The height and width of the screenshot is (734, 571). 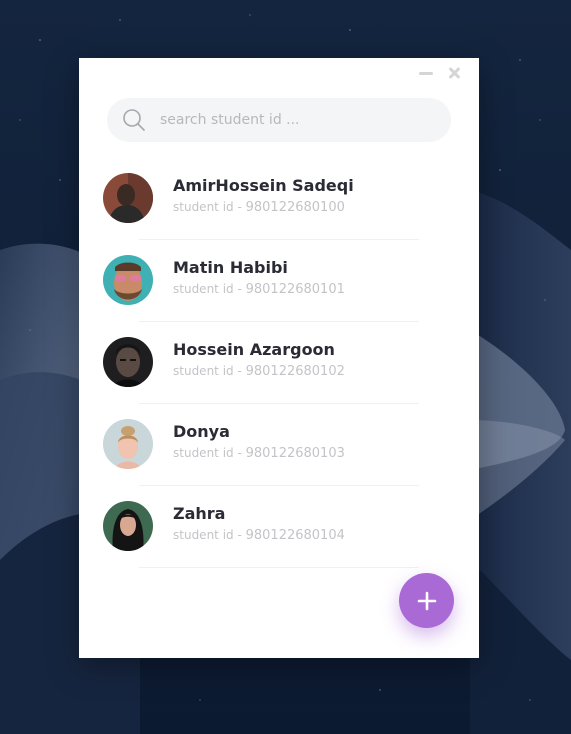 I want to click on list-item: Donya student id - 980122680103, so click(x=279, y=445).